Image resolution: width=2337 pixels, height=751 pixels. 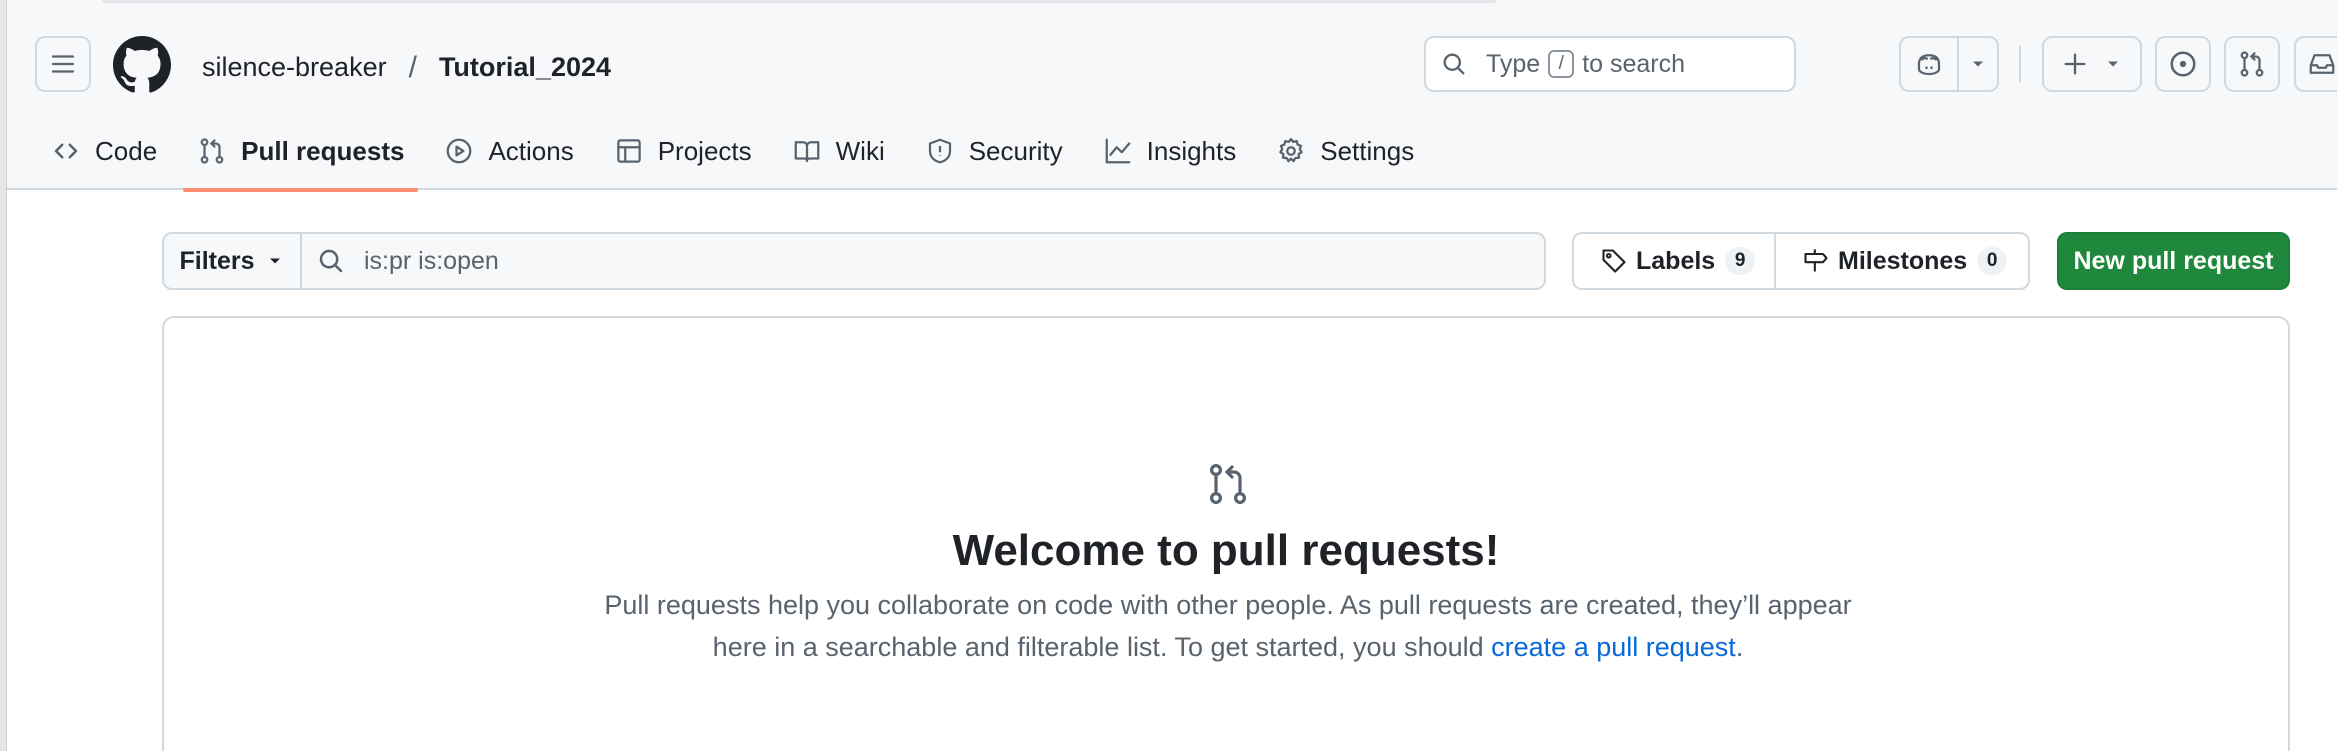 I want to click on play-icon, so click(x=459, y=151).